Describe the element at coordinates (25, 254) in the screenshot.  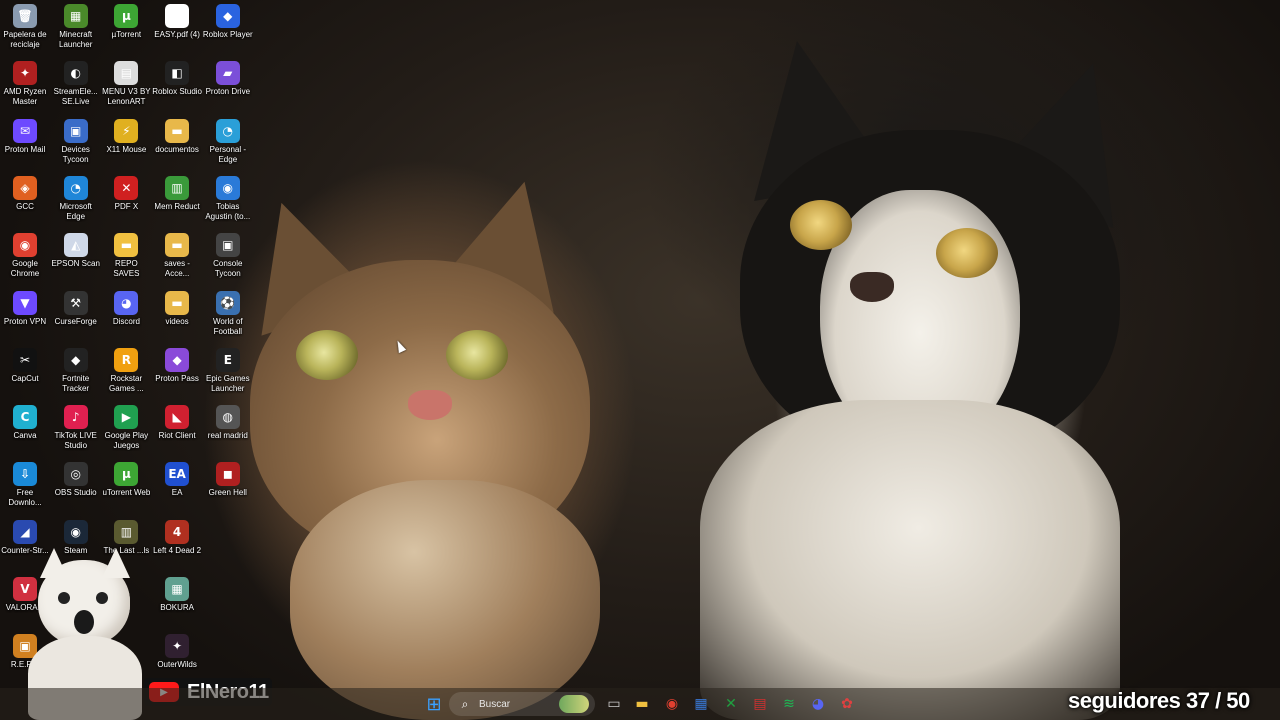
I see `desktop-icon: ◉ Google Chrome` at that location.